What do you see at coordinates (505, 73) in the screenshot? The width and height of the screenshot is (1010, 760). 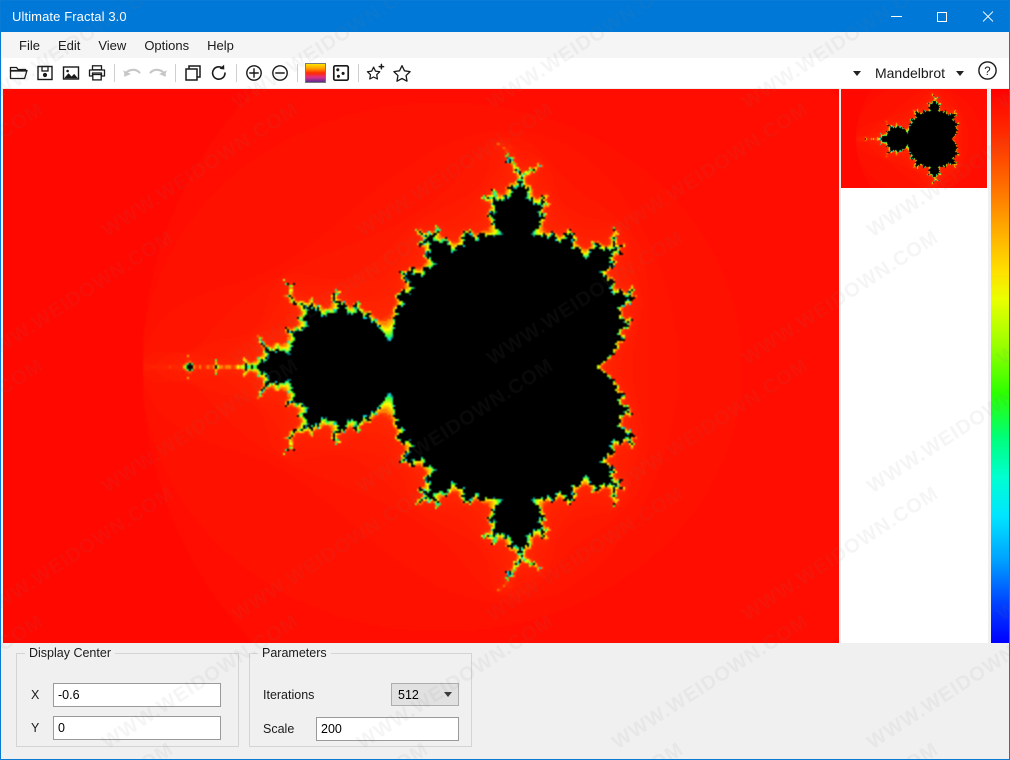 I see `toolbar: Mandelbrot ?` at bounding box center [505, 73].